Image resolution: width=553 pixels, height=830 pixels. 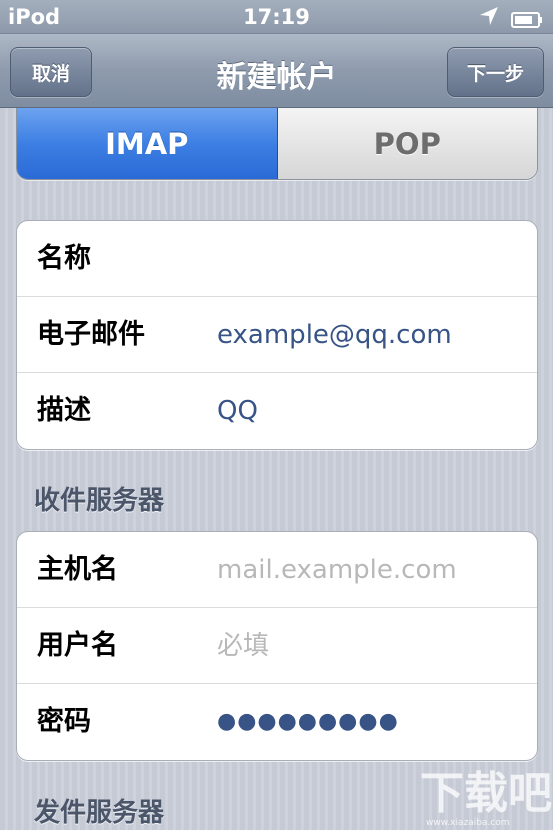 I want to click on watermark-url: www.xiazaiba.com, so click(x=468, y=823).